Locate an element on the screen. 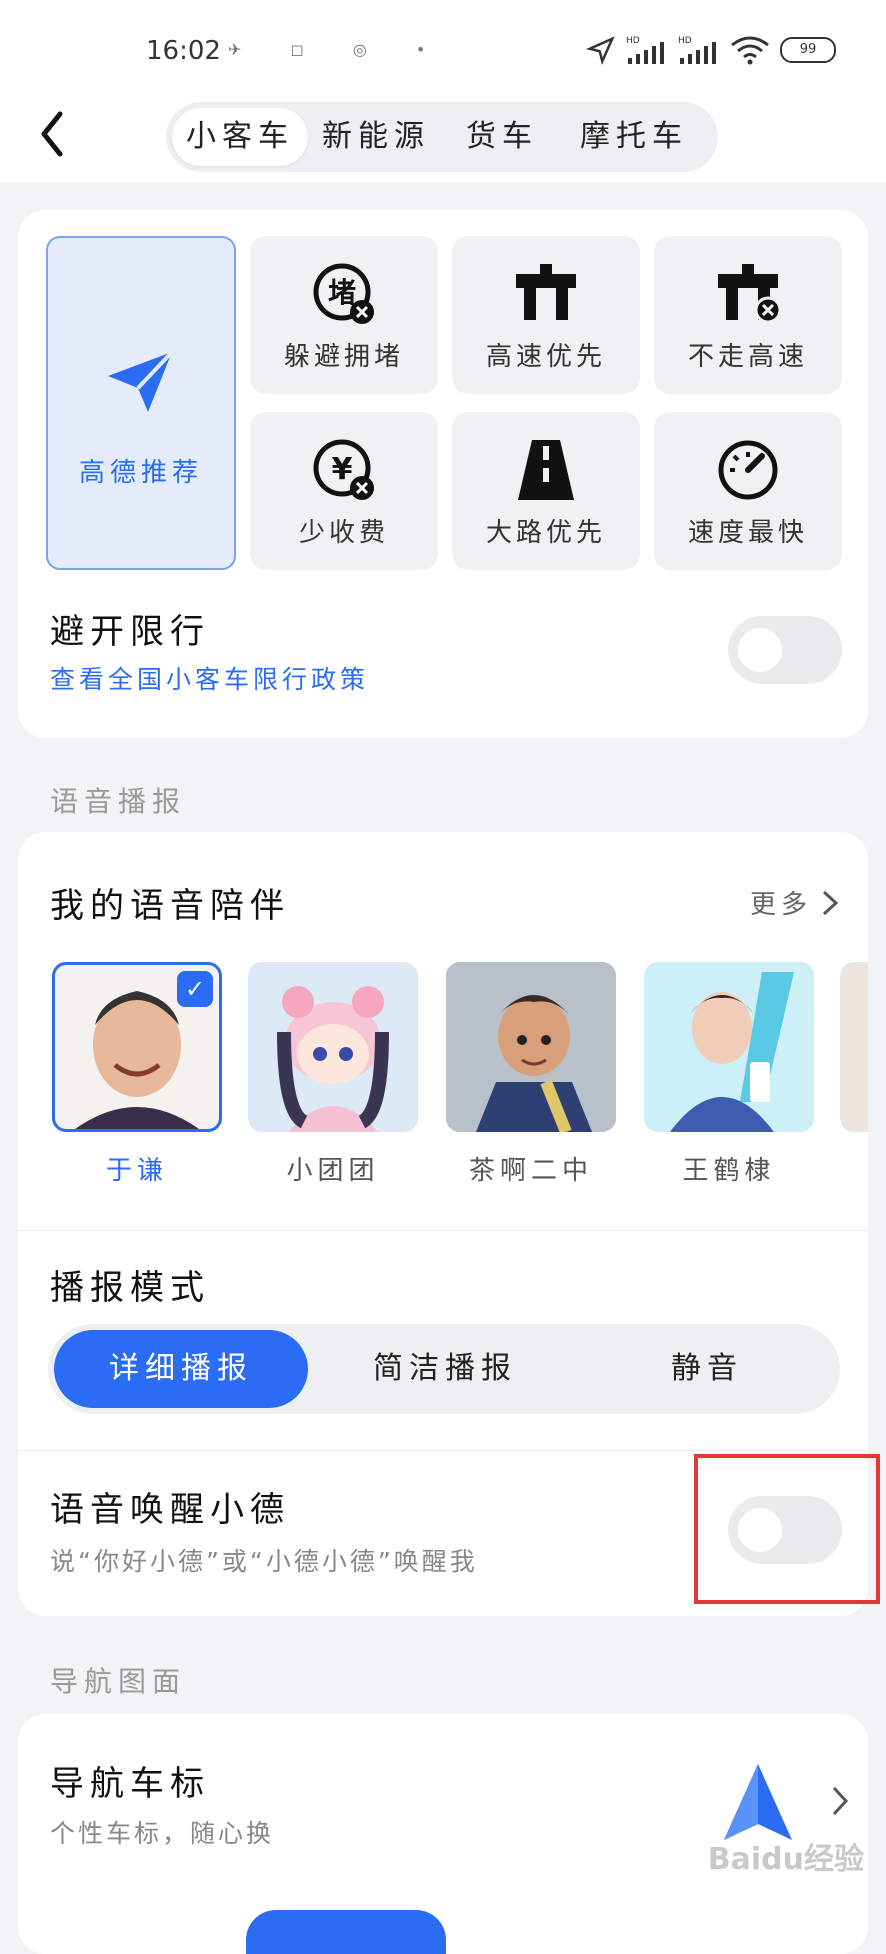  more-voices-link: 更多 is located at coordinates (795, 902).